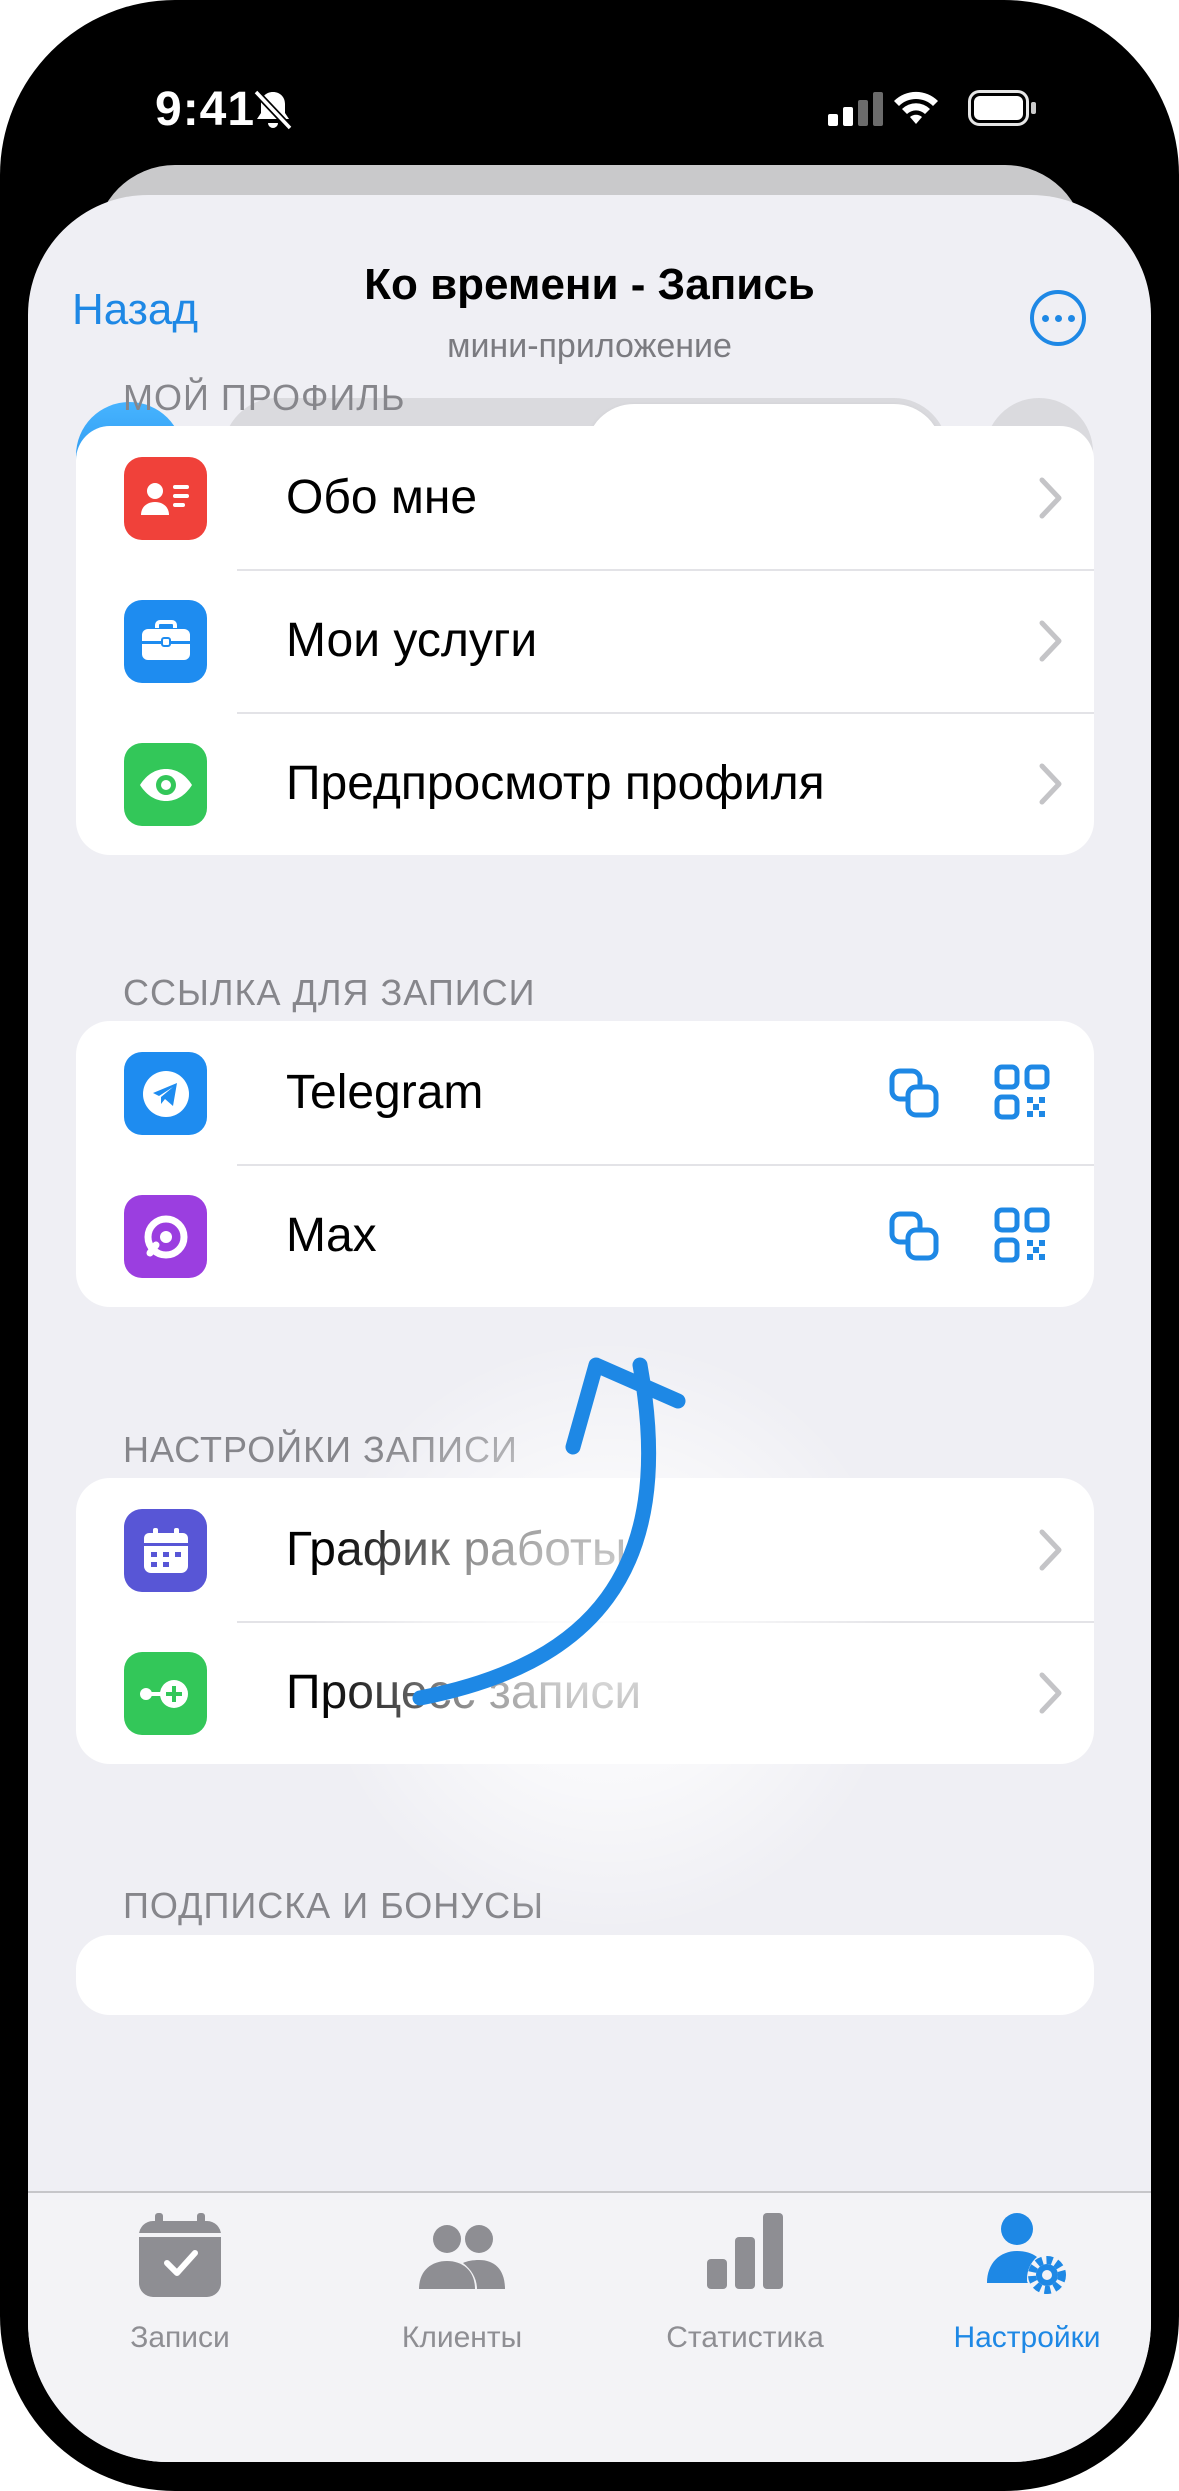  I want to click on person-gear-icon, so click(1026, 2253).